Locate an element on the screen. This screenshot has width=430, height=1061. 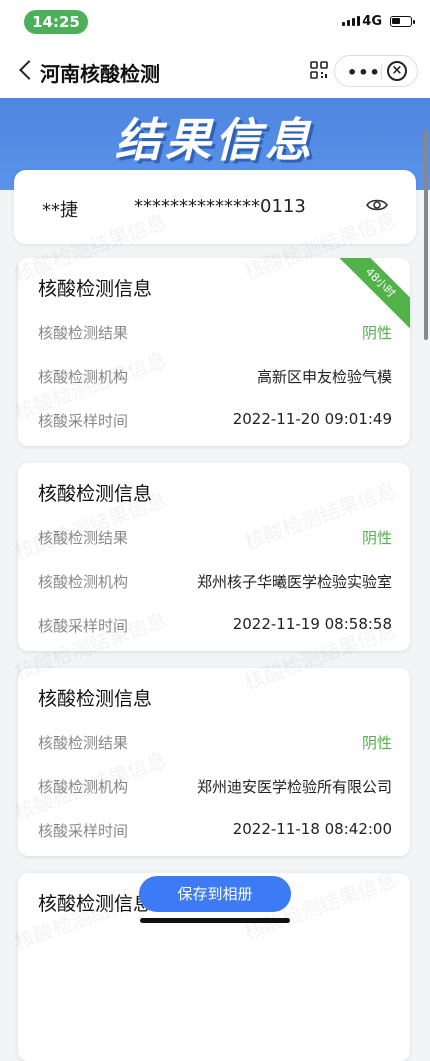
battery-icon is located at coordinates (402, 21).